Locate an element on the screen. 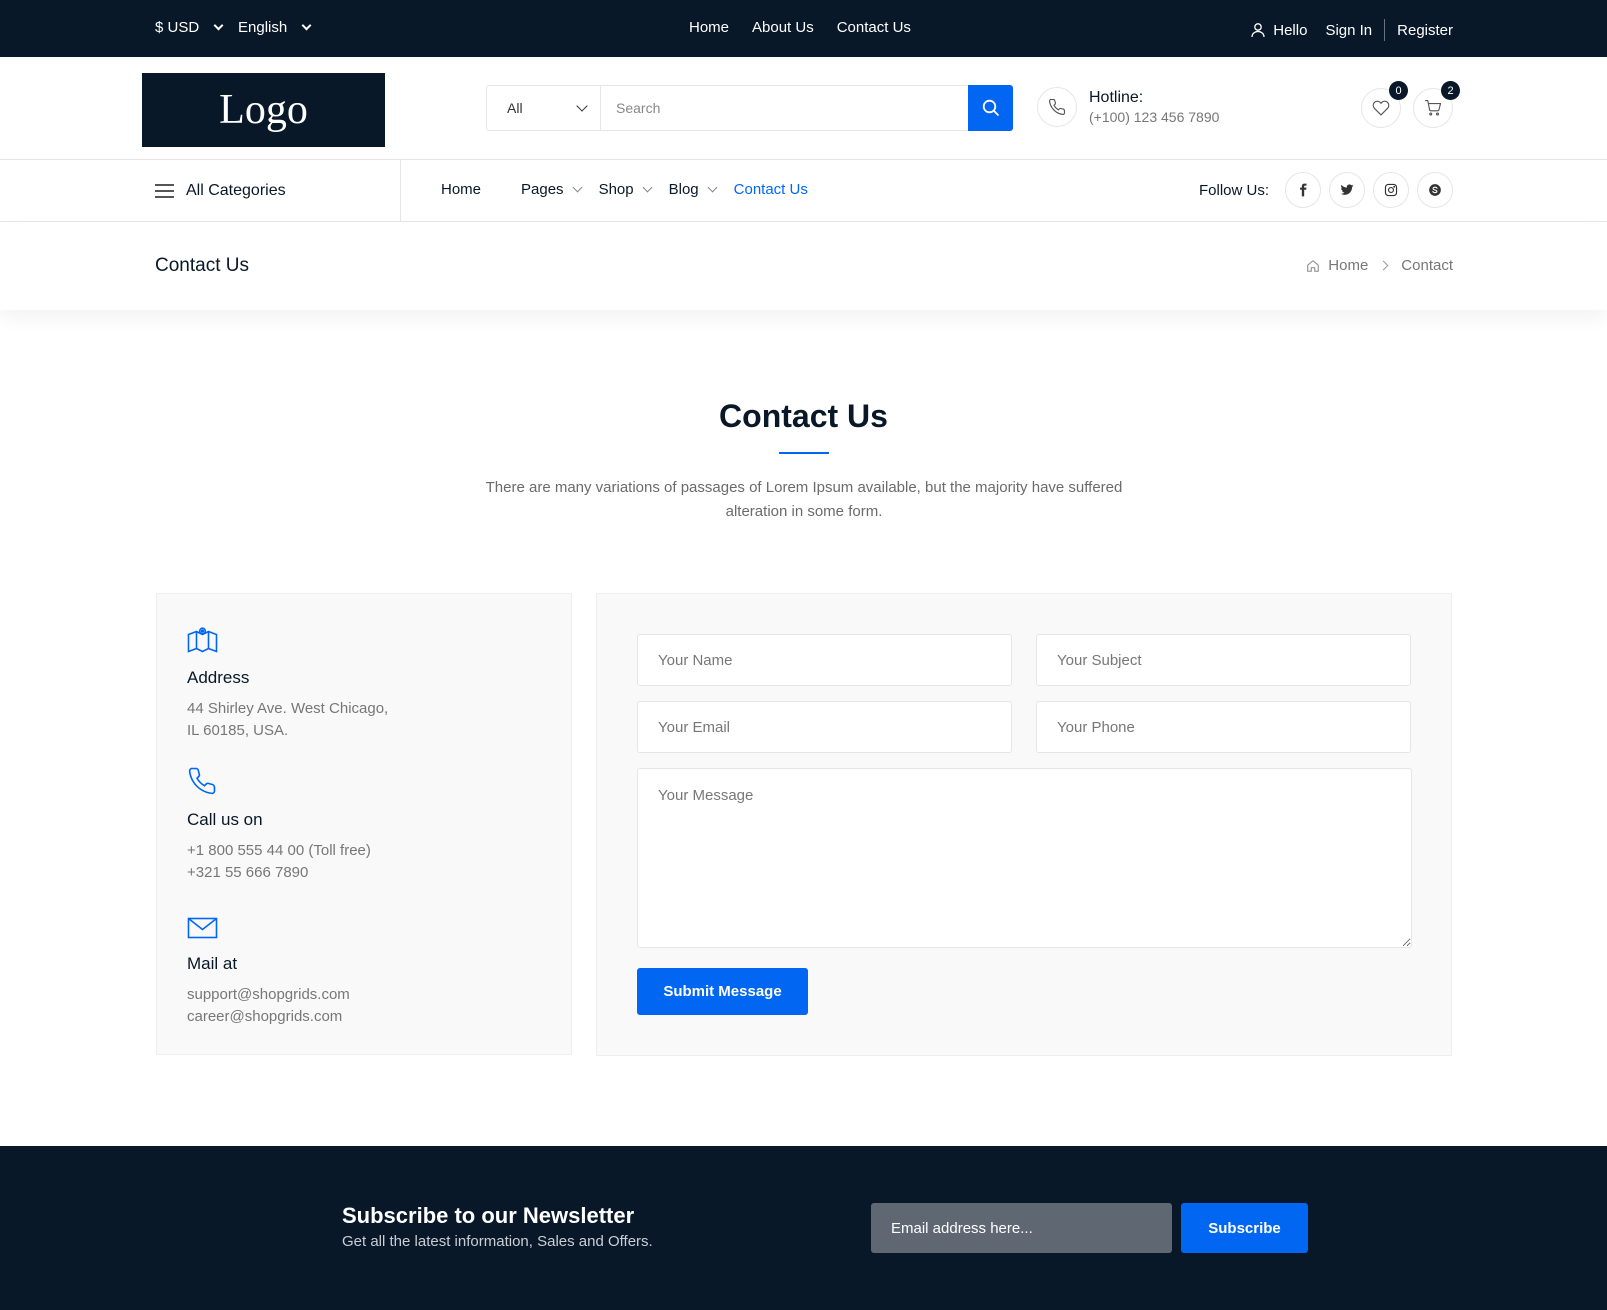  top-nav-contact: Contact Us is located at coordinates (874, 27).